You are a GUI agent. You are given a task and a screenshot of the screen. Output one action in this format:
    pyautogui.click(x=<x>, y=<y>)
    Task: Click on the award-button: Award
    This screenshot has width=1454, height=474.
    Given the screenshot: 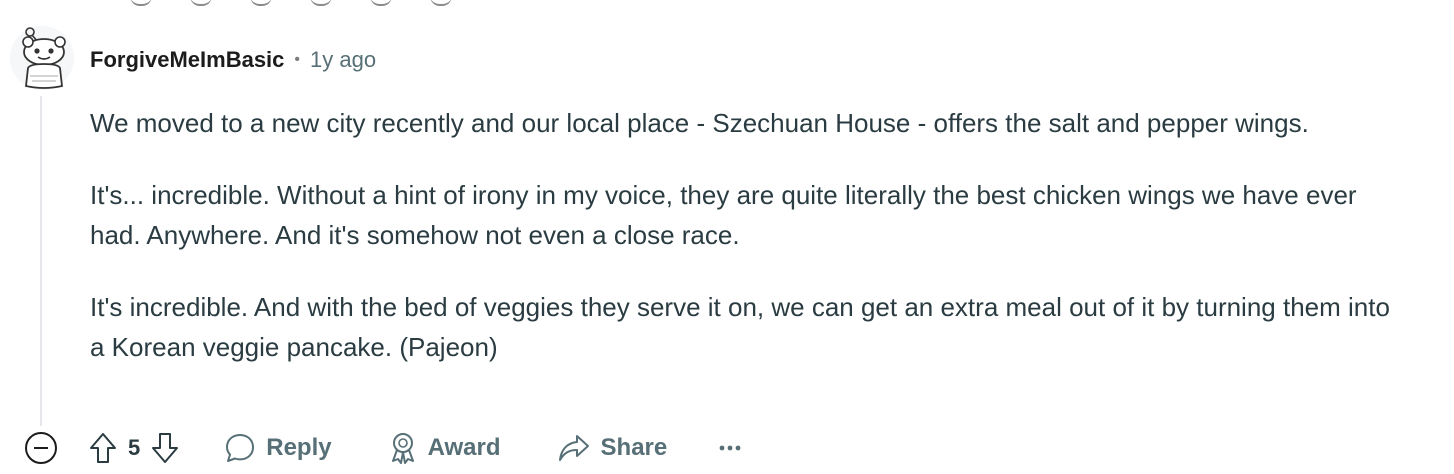 What is the action you would take?
    pyautogui.click(x=444, y=448)
    